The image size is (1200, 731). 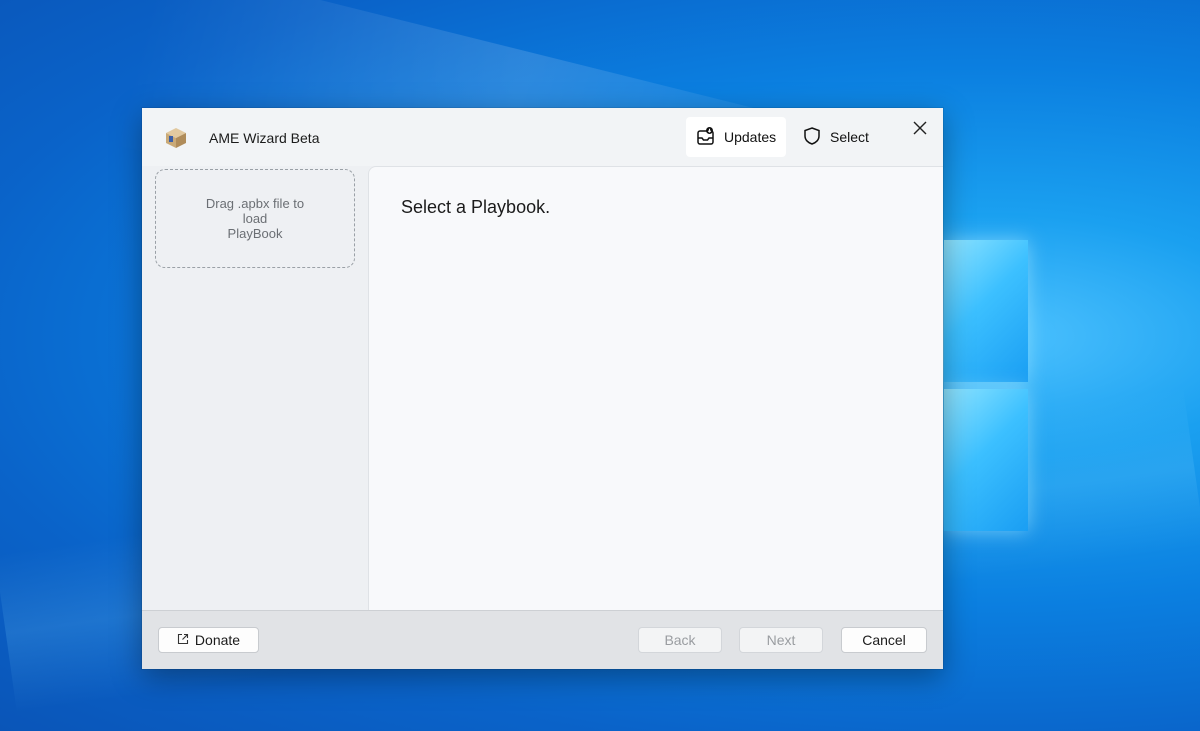 What do you see at coordinates (884, 640) in the screenshot?
I see `cancel-button: Cancel` at bounding box center [884, 640].